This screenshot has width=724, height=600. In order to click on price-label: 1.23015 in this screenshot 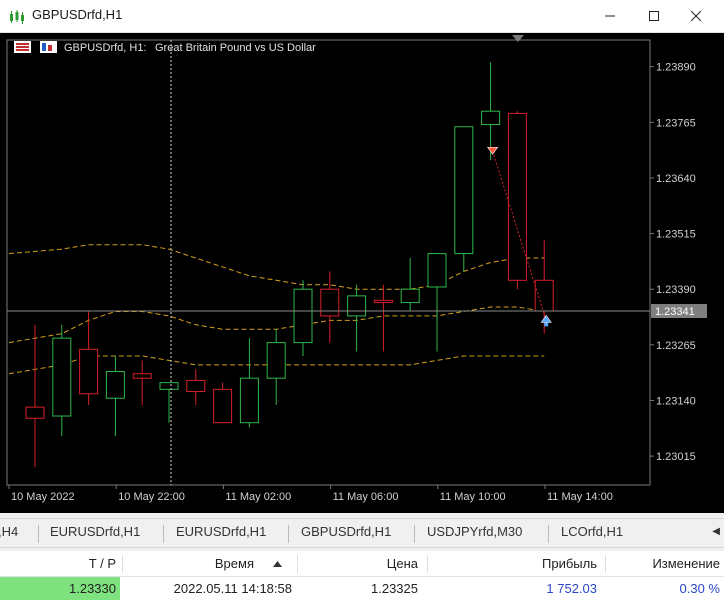, I will do `click(676, 457)`.